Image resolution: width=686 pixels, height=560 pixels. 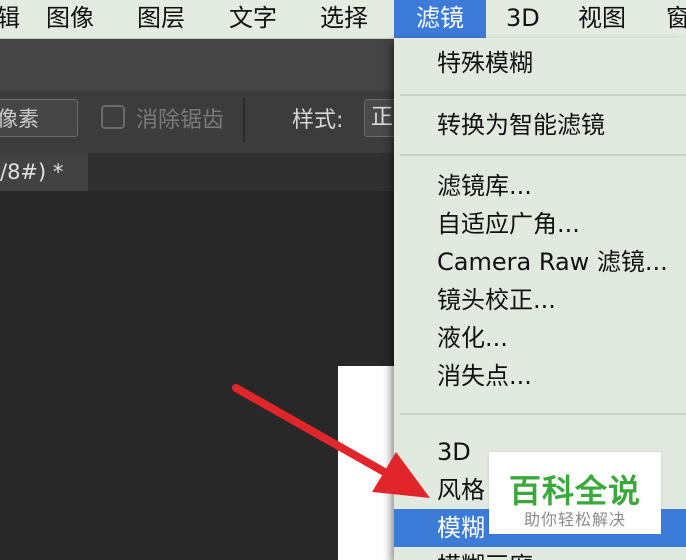 I want to click on menu-item-special-blur: 特殊模糊, so click(x=540, y=63).